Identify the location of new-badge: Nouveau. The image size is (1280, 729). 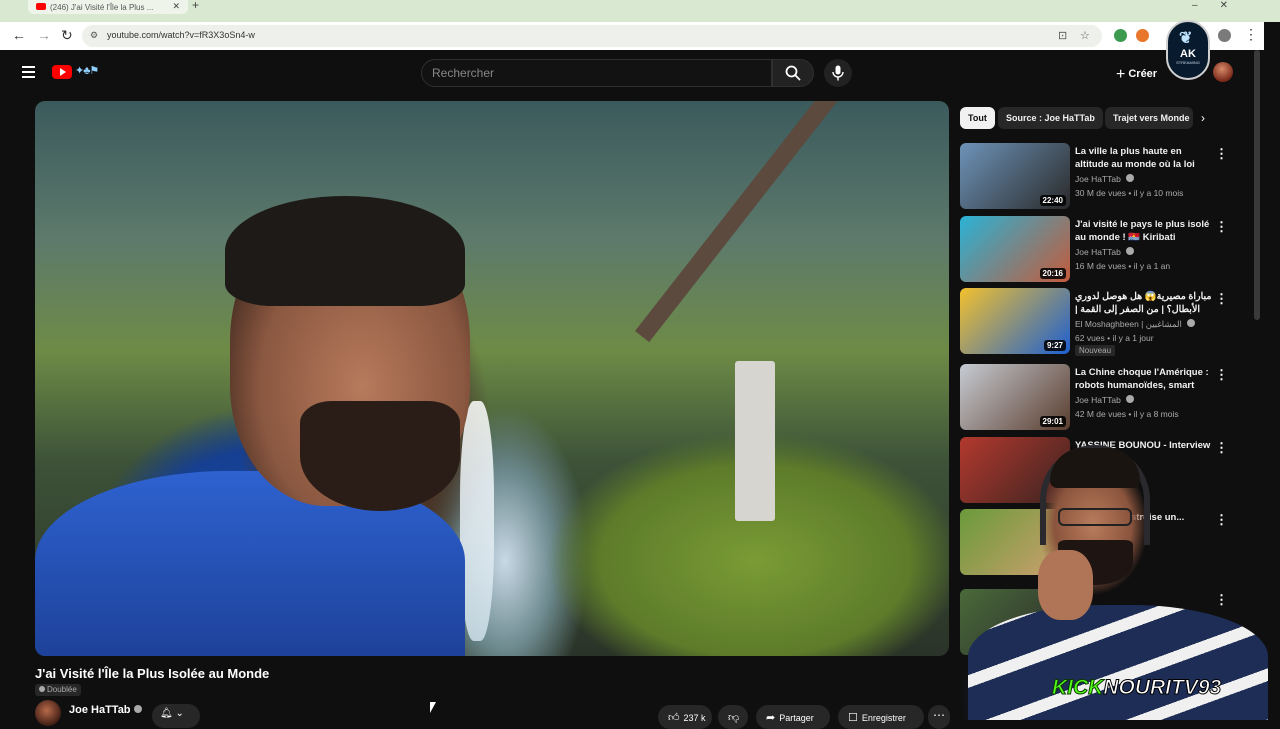
(1095, 350).